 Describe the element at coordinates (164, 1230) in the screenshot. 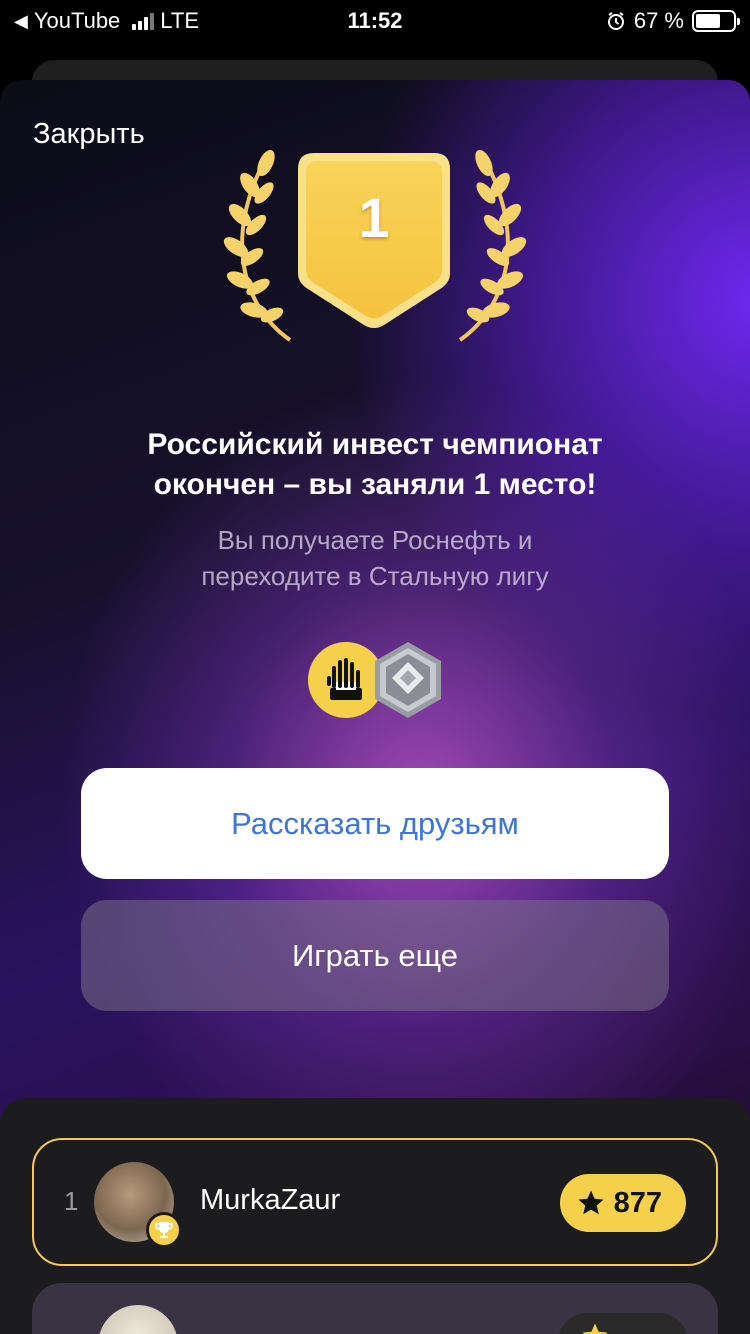

I see `trophy-icon` at that location.